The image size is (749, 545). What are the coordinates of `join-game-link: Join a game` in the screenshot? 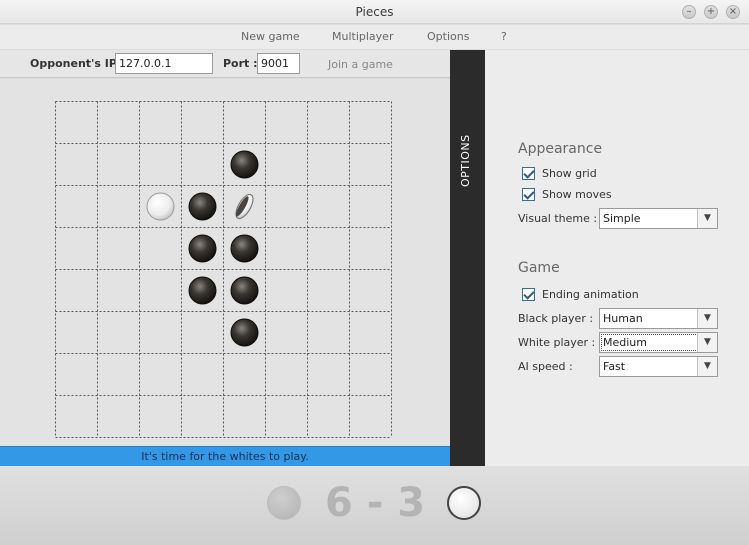 It's located at (360, 64).